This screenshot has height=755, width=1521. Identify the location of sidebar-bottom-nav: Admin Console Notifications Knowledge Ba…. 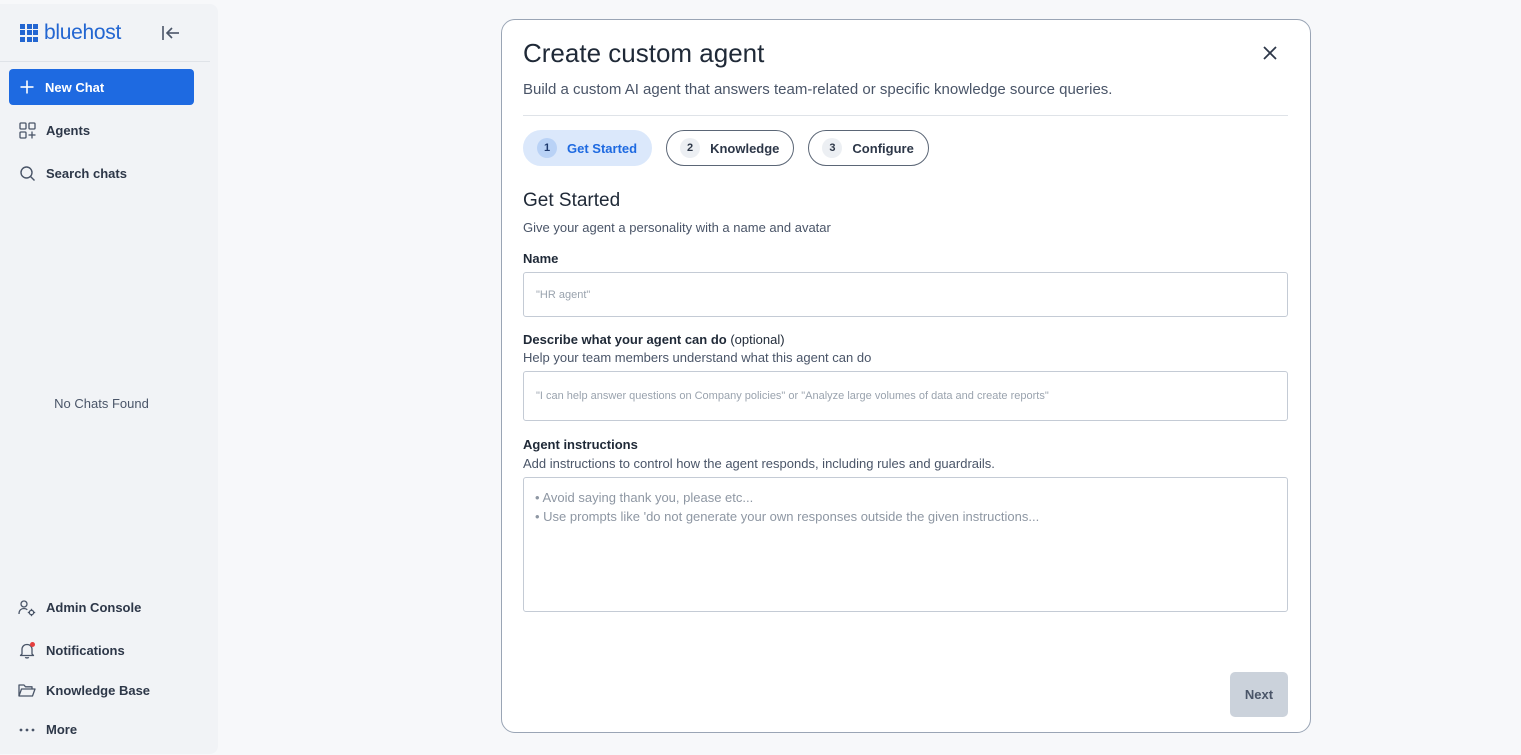
(109, 668).